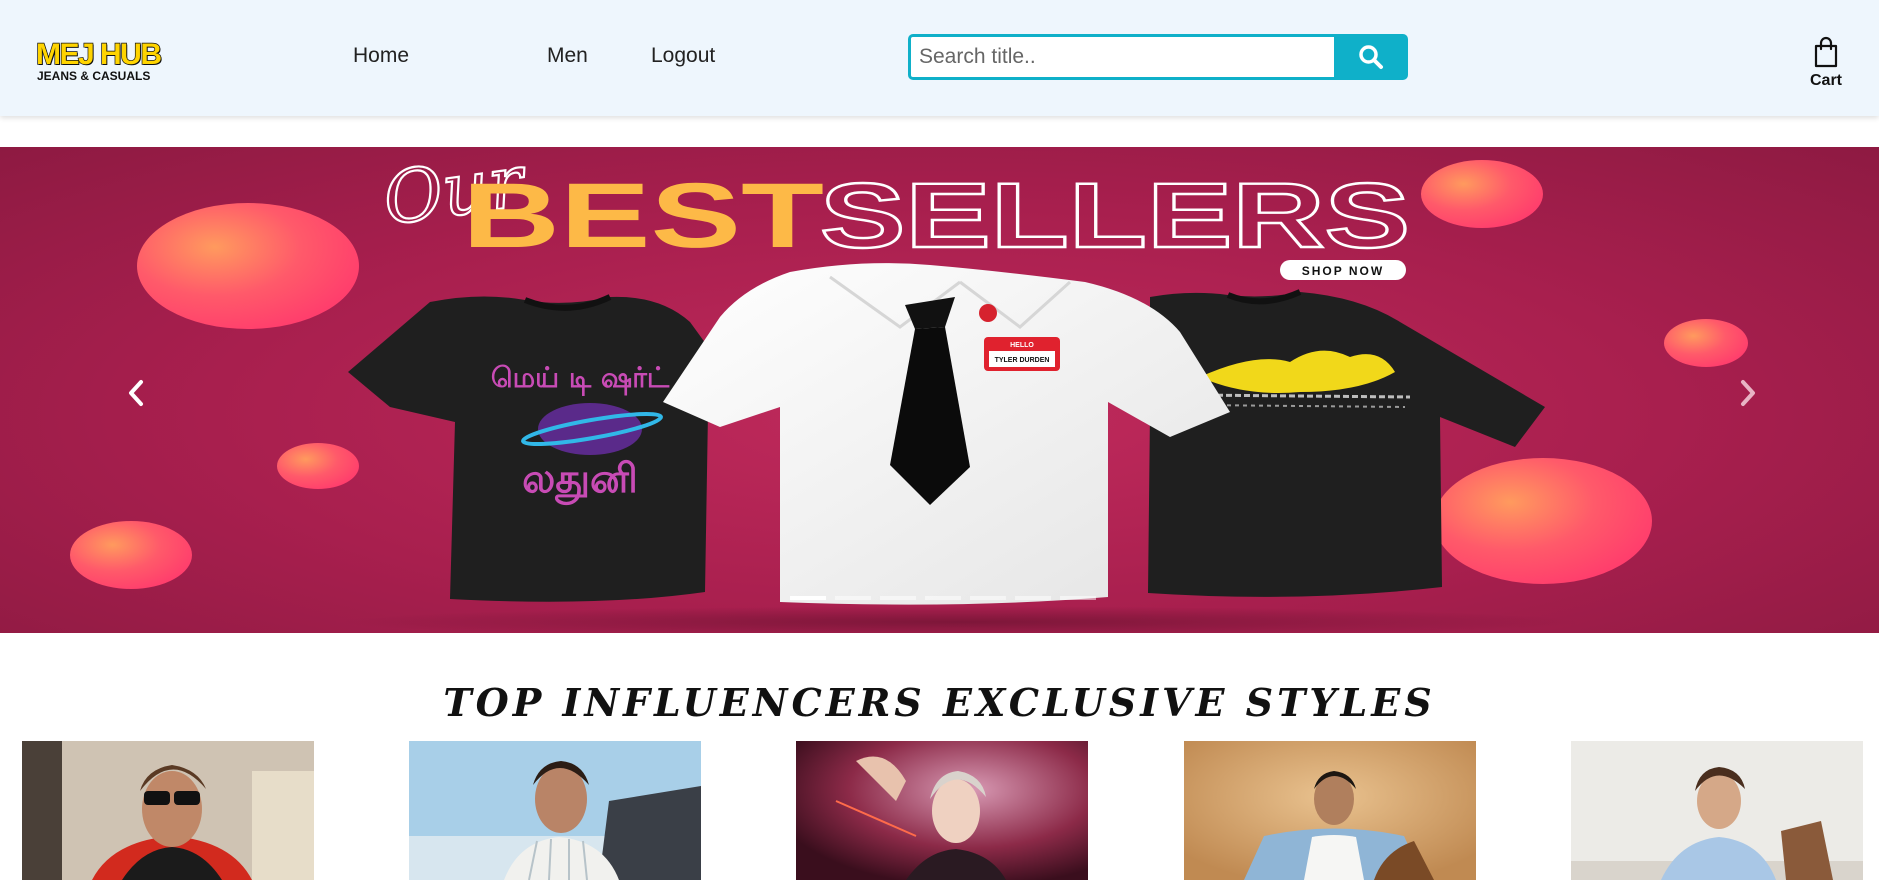  I want to click on shopping-bag-icon, so click(1826, 52).